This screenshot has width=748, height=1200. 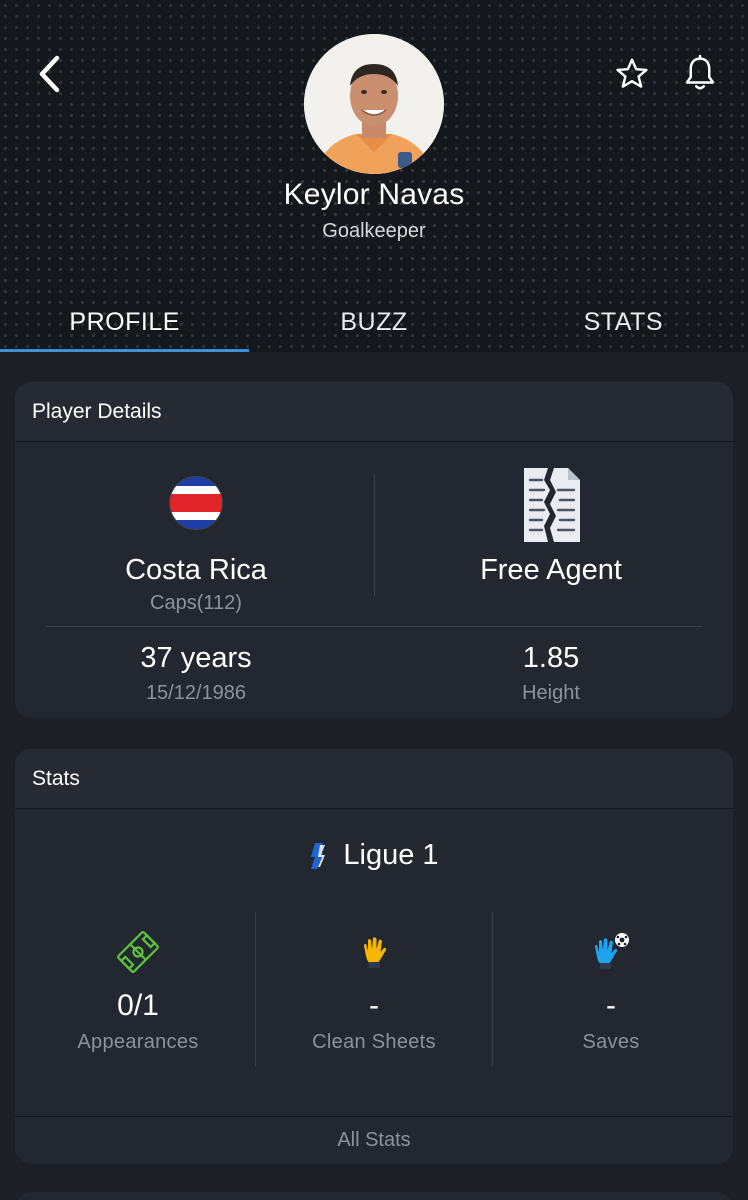 I want to click on stat-appearances: 0/1 Appearances, so click(x=138, y=989).